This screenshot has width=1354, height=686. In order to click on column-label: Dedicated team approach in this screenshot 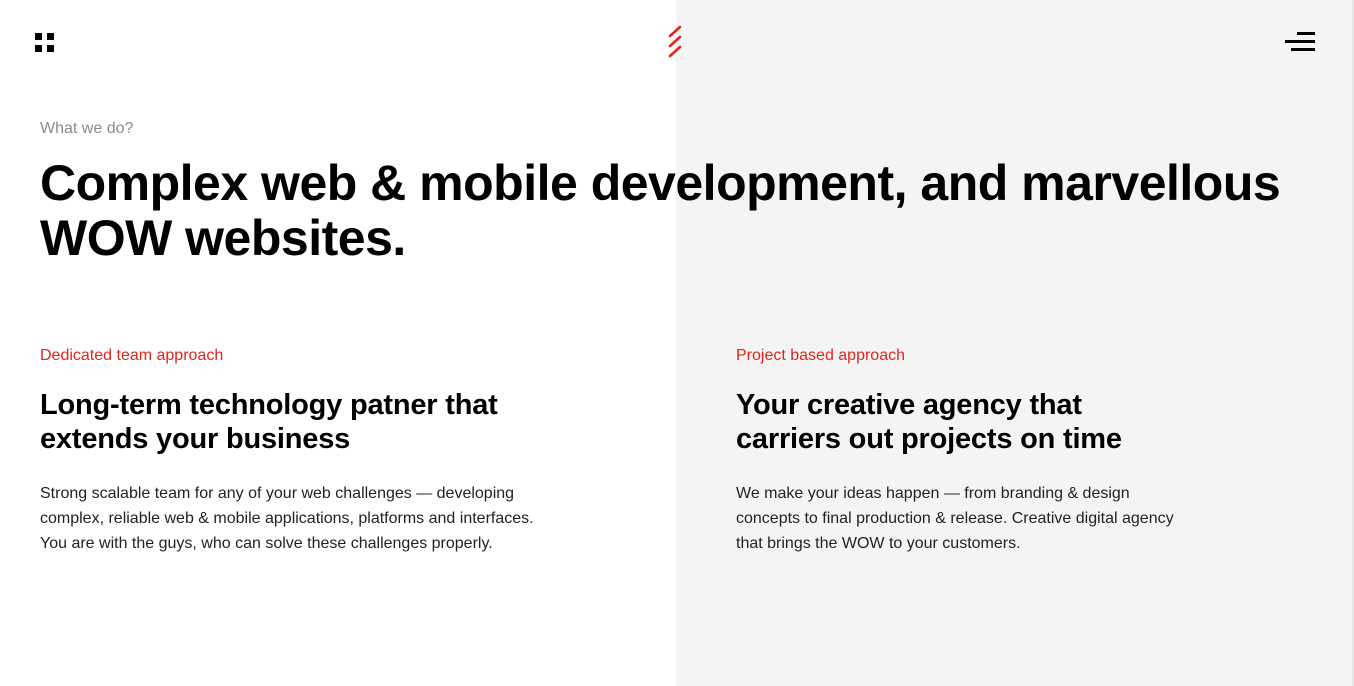, I will do `click(132, 355)`.